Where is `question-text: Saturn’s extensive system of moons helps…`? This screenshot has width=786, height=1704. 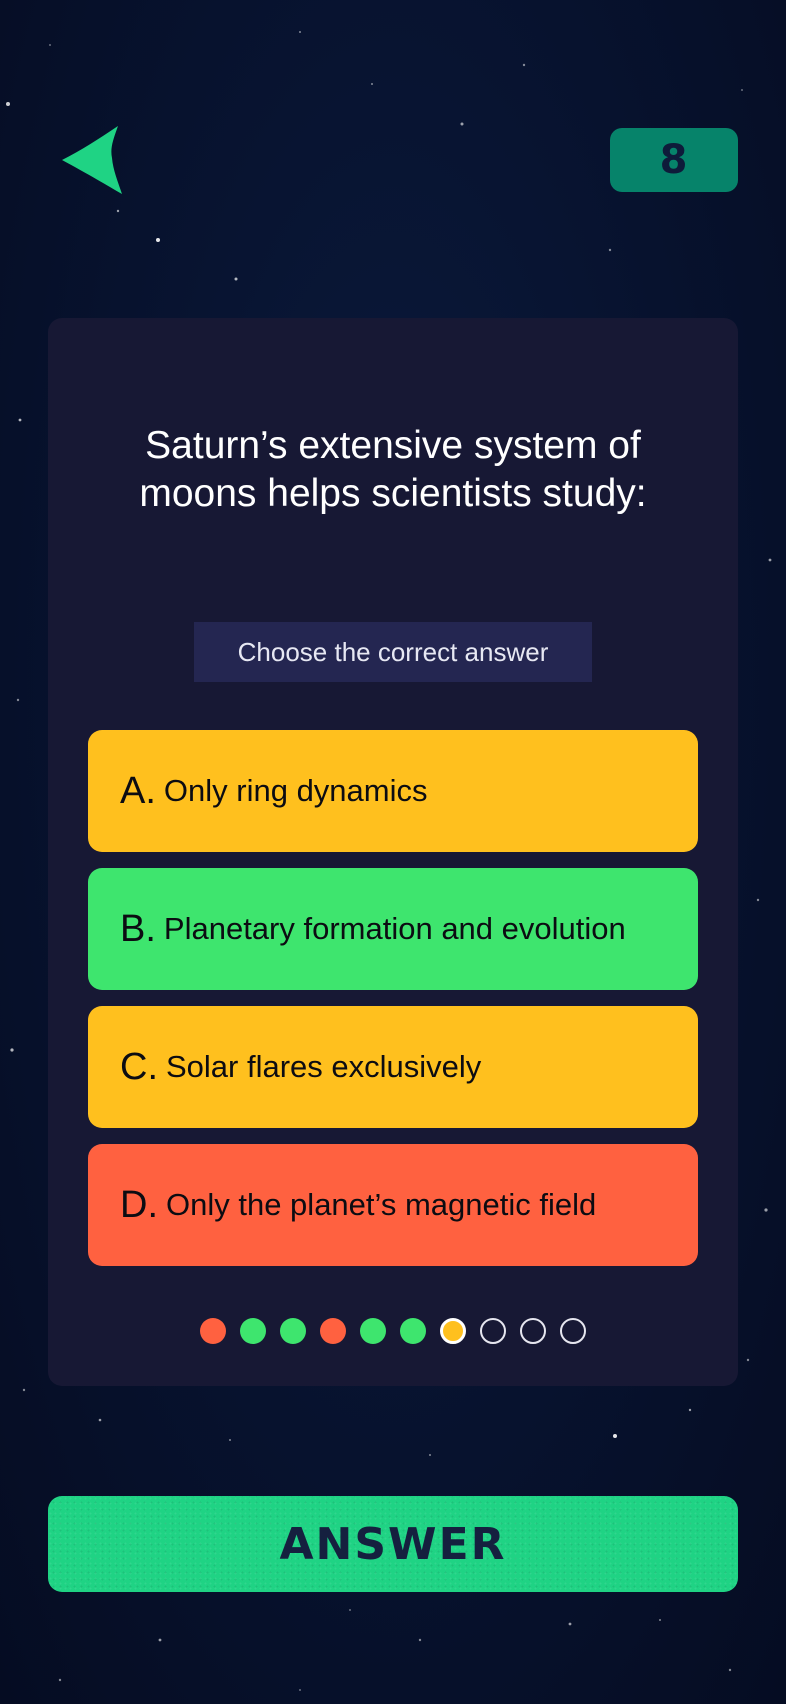 question-text: Saturn’s extensive system of moons helps… is located at coordinates (393, 469).